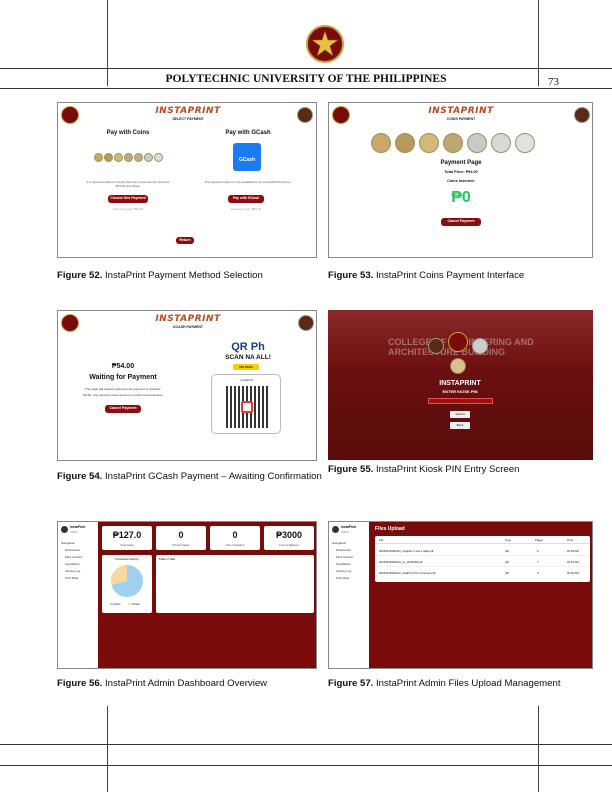  Describe the element at coordinates (247, 380) in the screenshot. I see `qr-merchant: InstaPrint` at that location.